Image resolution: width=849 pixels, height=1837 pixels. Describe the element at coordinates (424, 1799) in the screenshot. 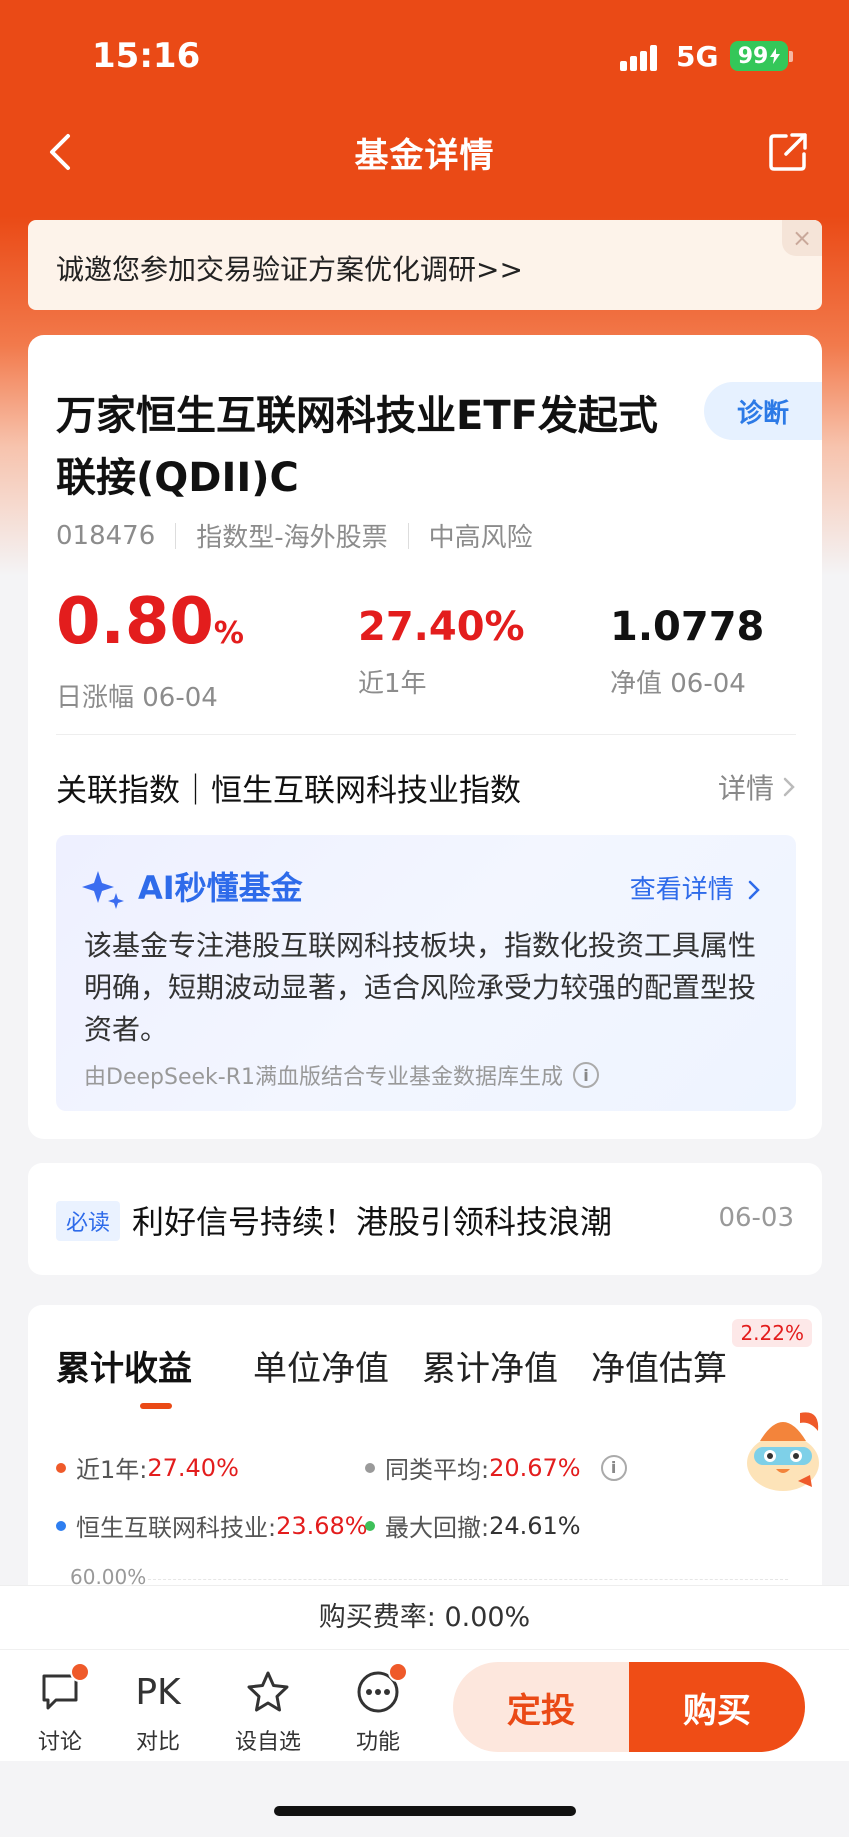

I see `home-indicator-area` at that location.